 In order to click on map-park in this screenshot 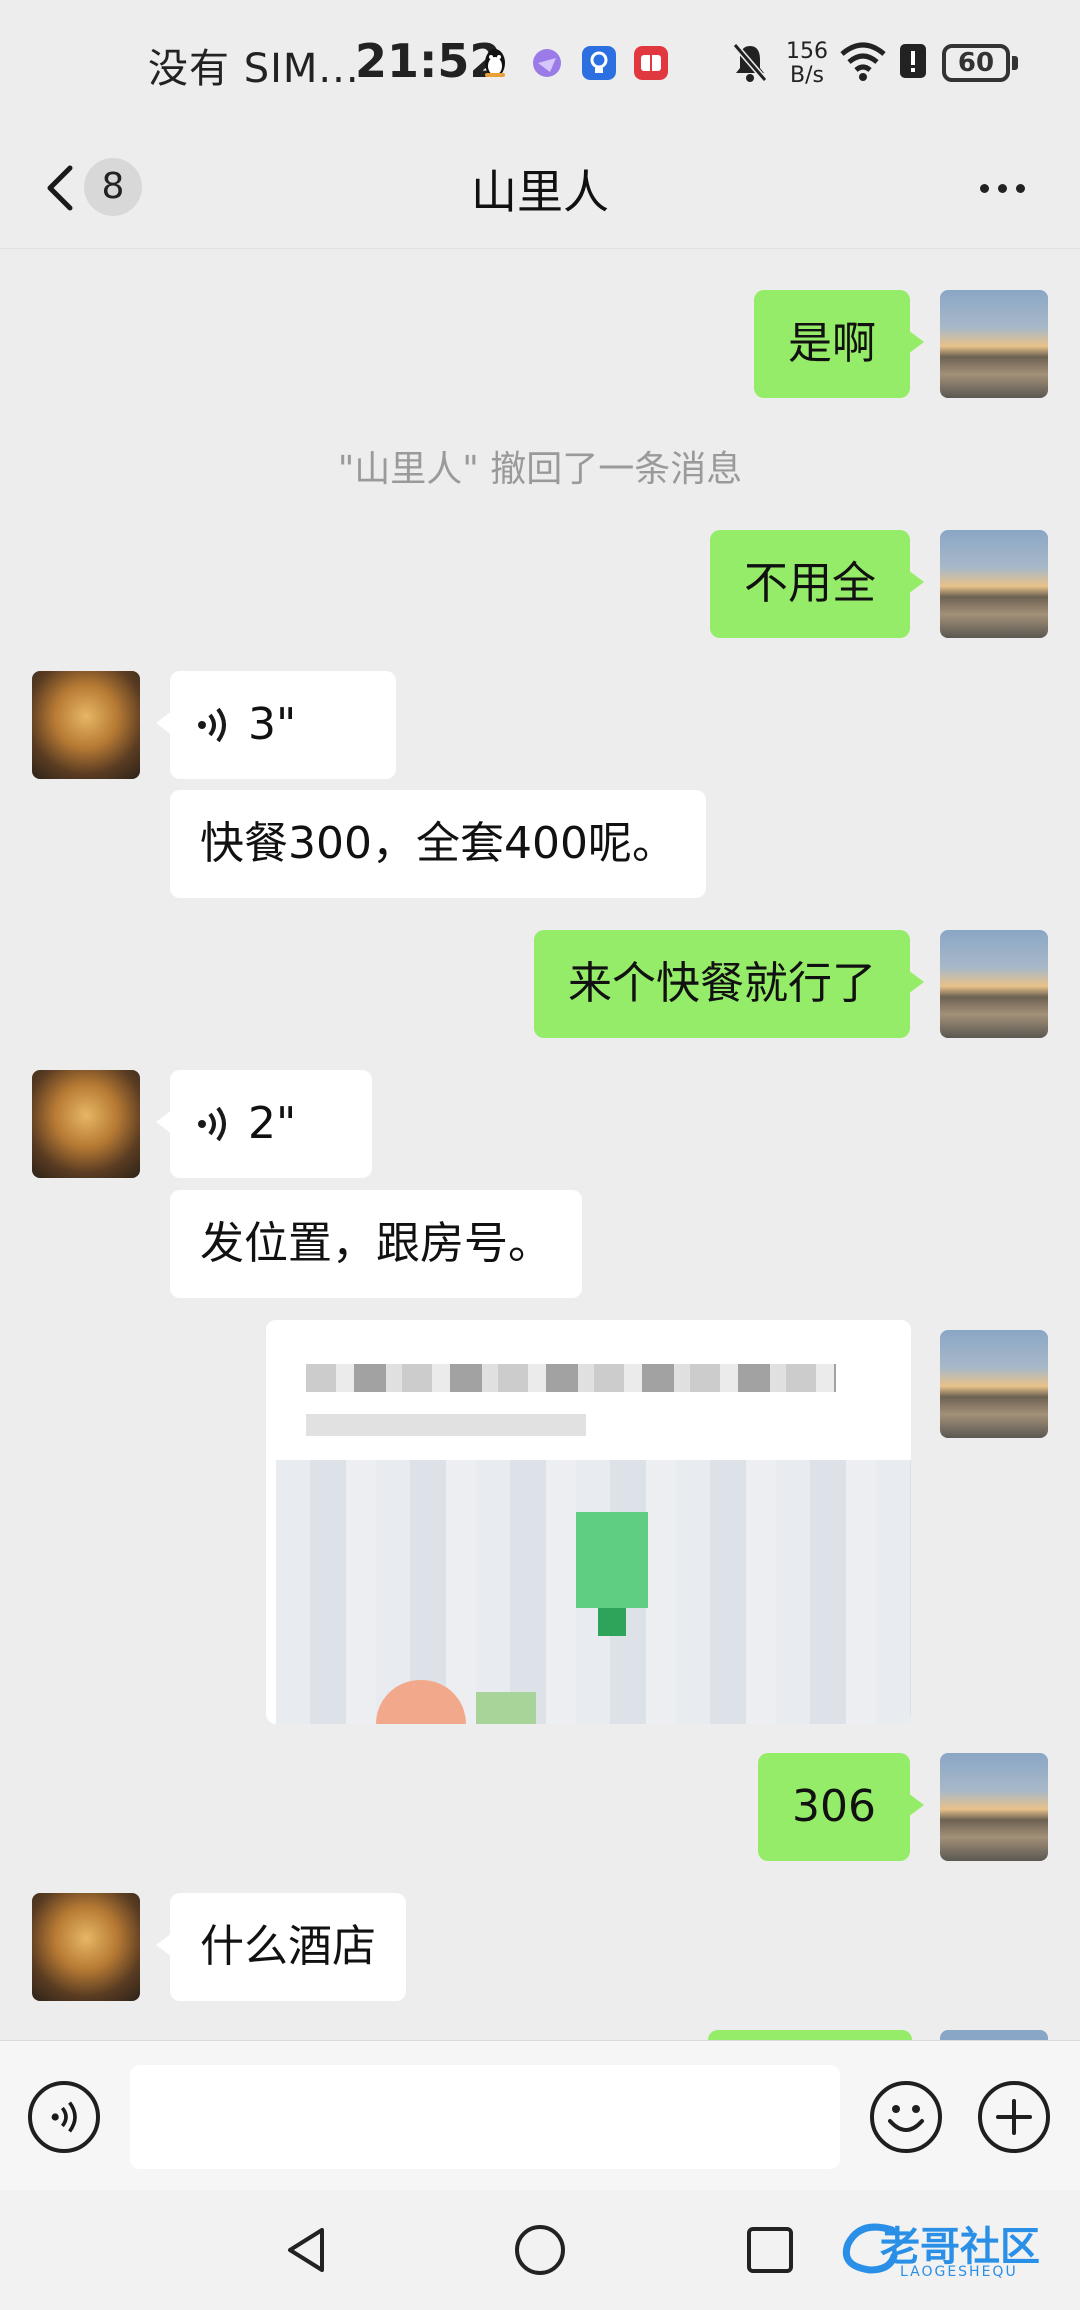, I will do `click(506, 1708)`.